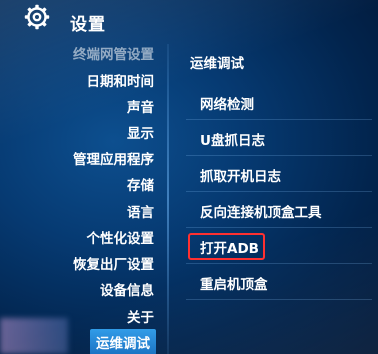 The width and height of the screenshot is (378, 354). What do you see at coordinates (279, 102) in the screenshot?
I see `option-network-check: 网络检测` at bounding box center [279, 102].